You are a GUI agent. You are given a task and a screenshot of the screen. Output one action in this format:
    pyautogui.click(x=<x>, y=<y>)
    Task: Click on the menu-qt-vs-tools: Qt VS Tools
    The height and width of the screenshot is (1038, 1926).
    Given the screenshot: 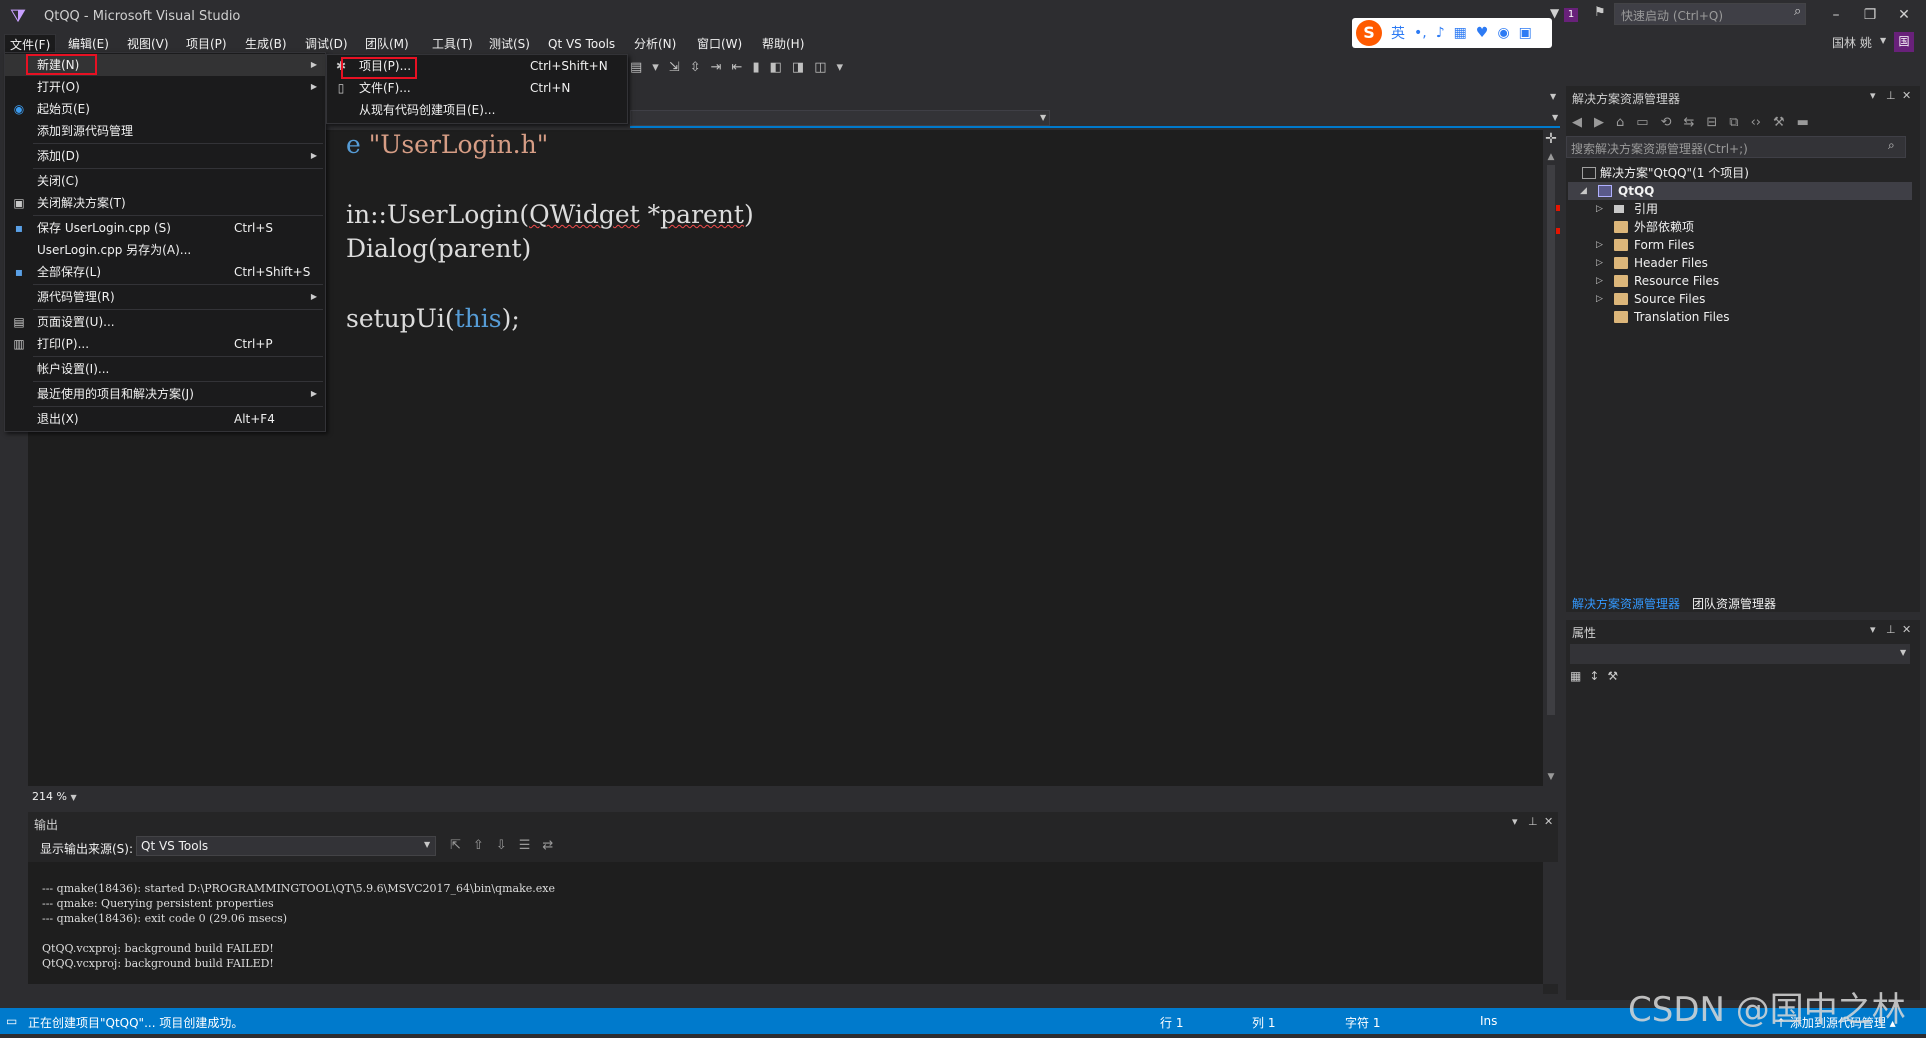 What is the action you would take?
    pyautogui.click(x=581, y=44)
    